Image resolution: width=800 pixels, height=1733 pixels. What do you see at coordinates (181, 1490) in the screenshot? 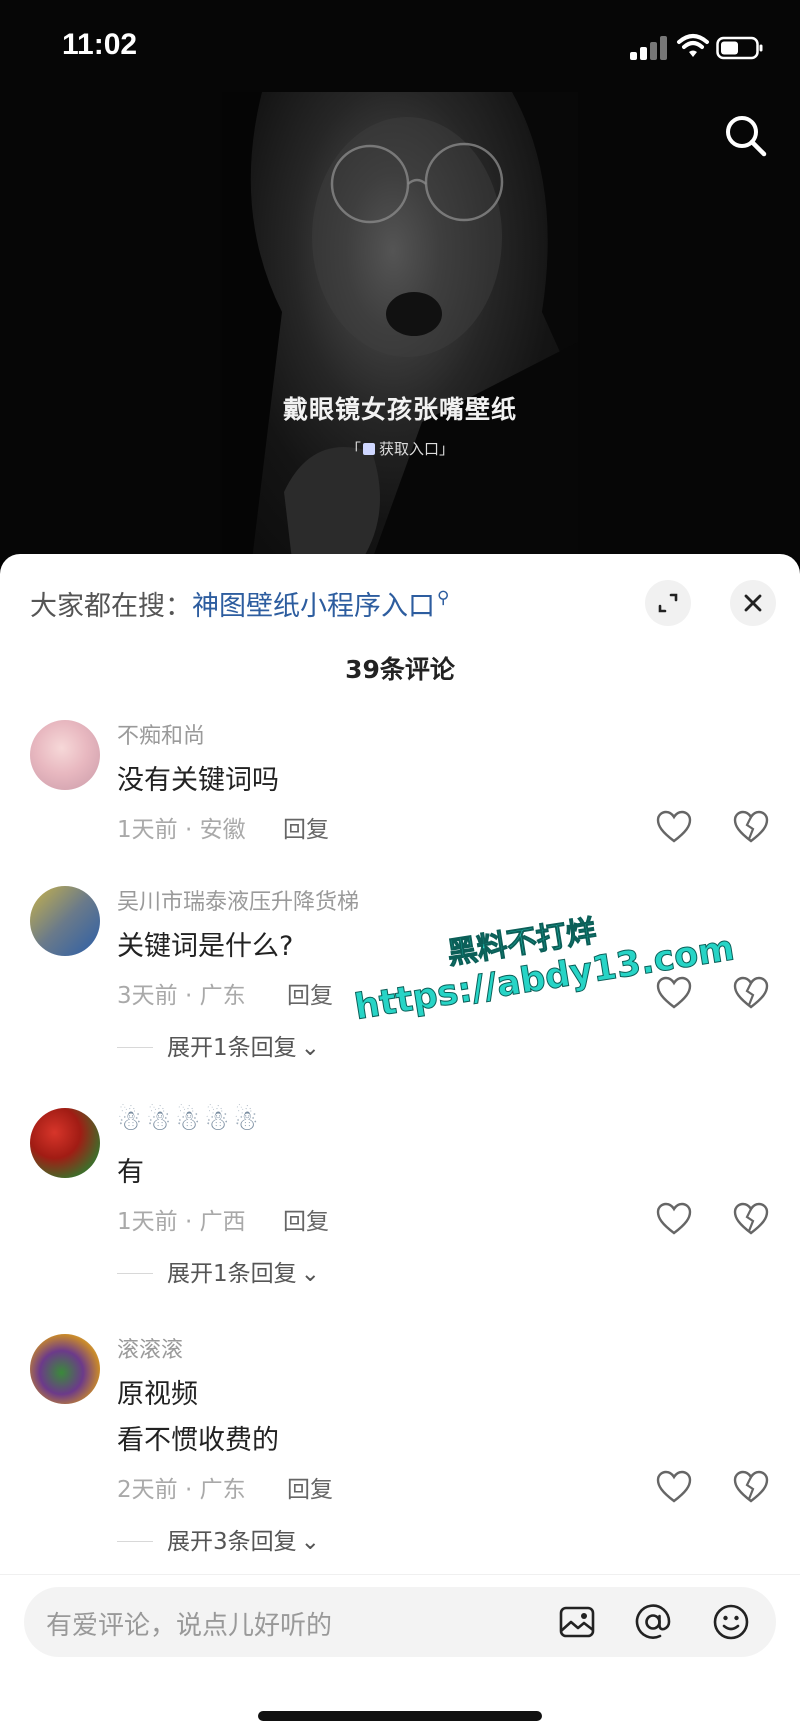
I see `comment-meta: 2天前 · 广东` at bounding box center [181, 1490].